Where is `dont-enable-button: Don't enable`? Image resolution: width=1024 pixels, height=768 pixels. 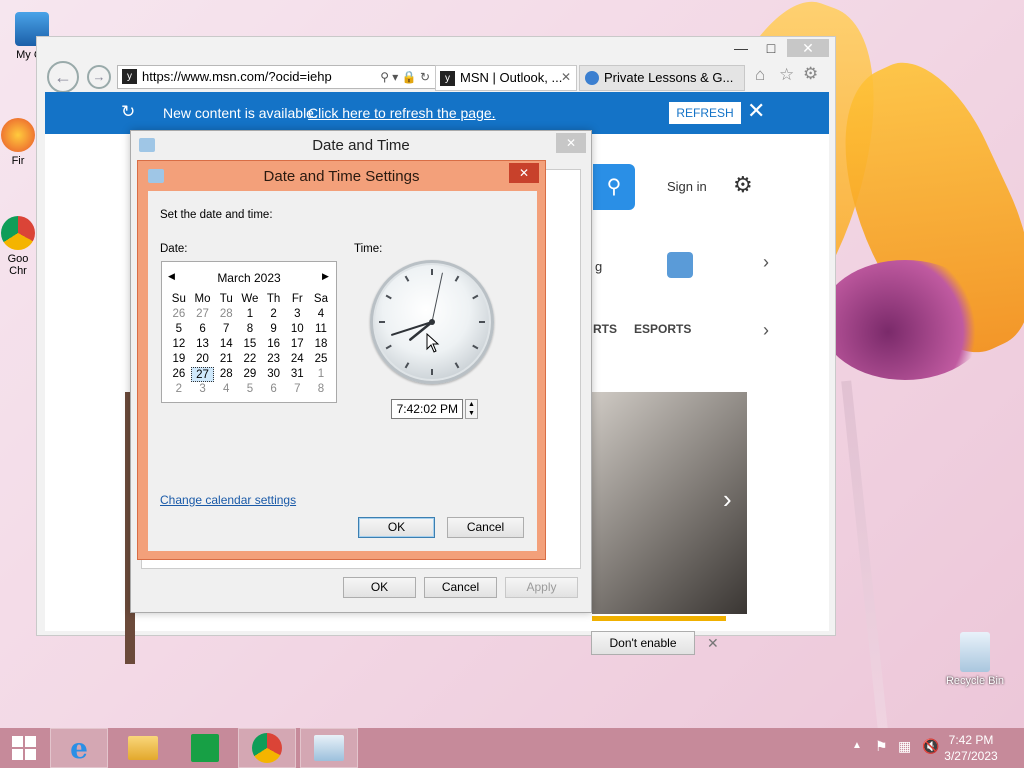
dont-enable-button: Don't enable is located at coordinates (643, 643).